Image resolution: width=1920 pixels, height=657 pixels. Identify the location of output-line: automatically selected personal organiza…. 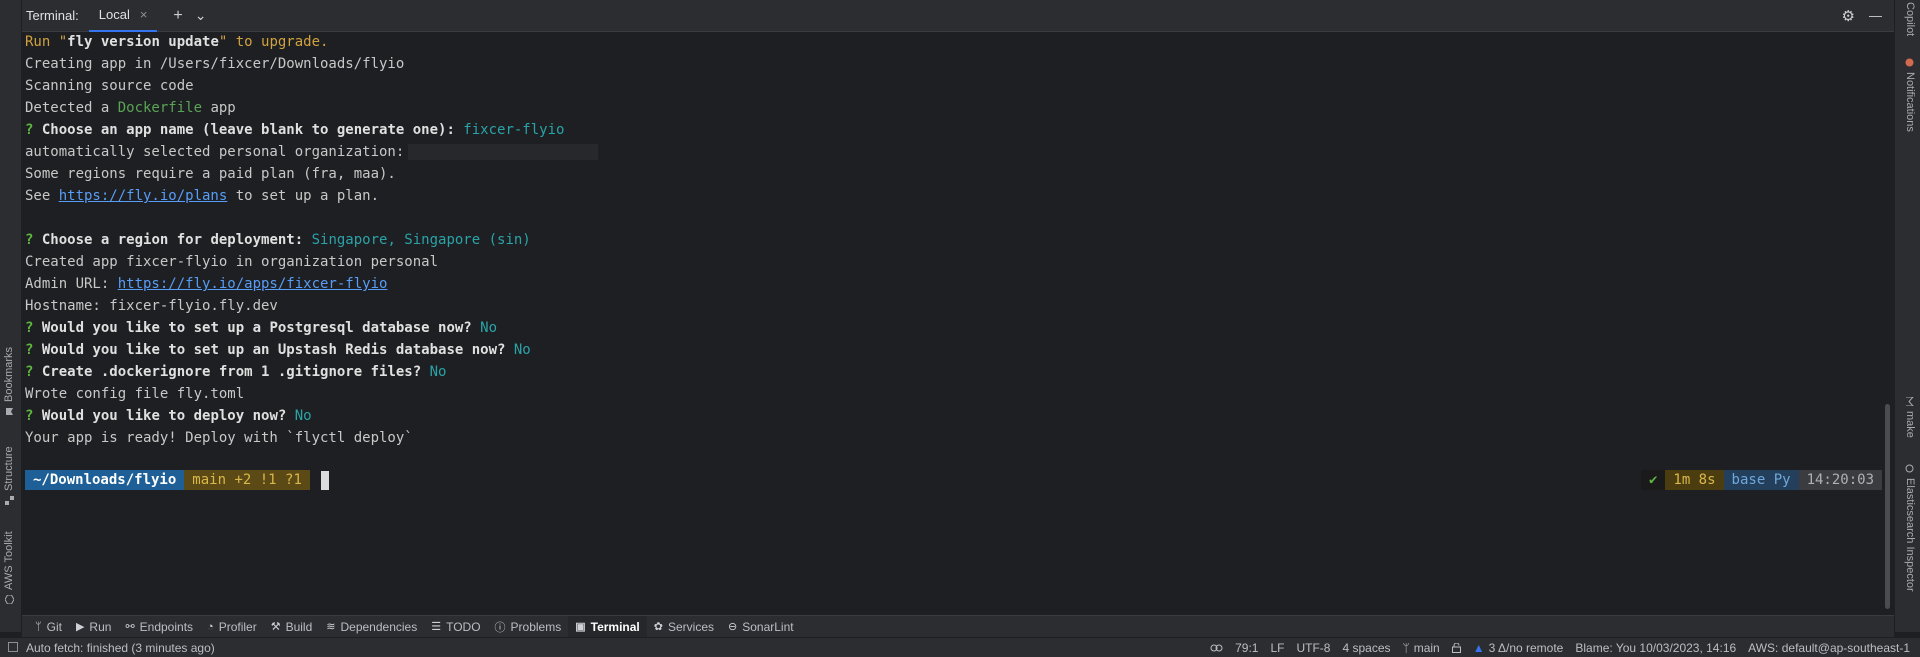
(312, 152).